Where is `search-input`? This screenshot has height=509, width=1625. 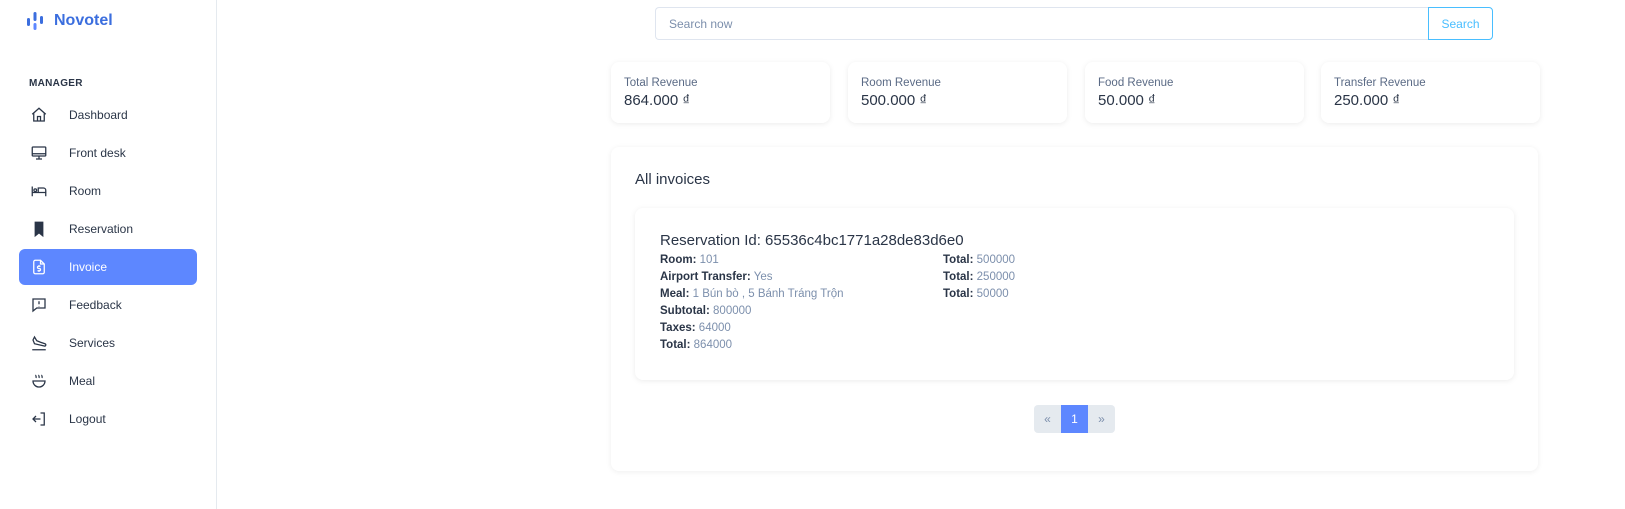 search-input is located at coordinates (1041, 23).